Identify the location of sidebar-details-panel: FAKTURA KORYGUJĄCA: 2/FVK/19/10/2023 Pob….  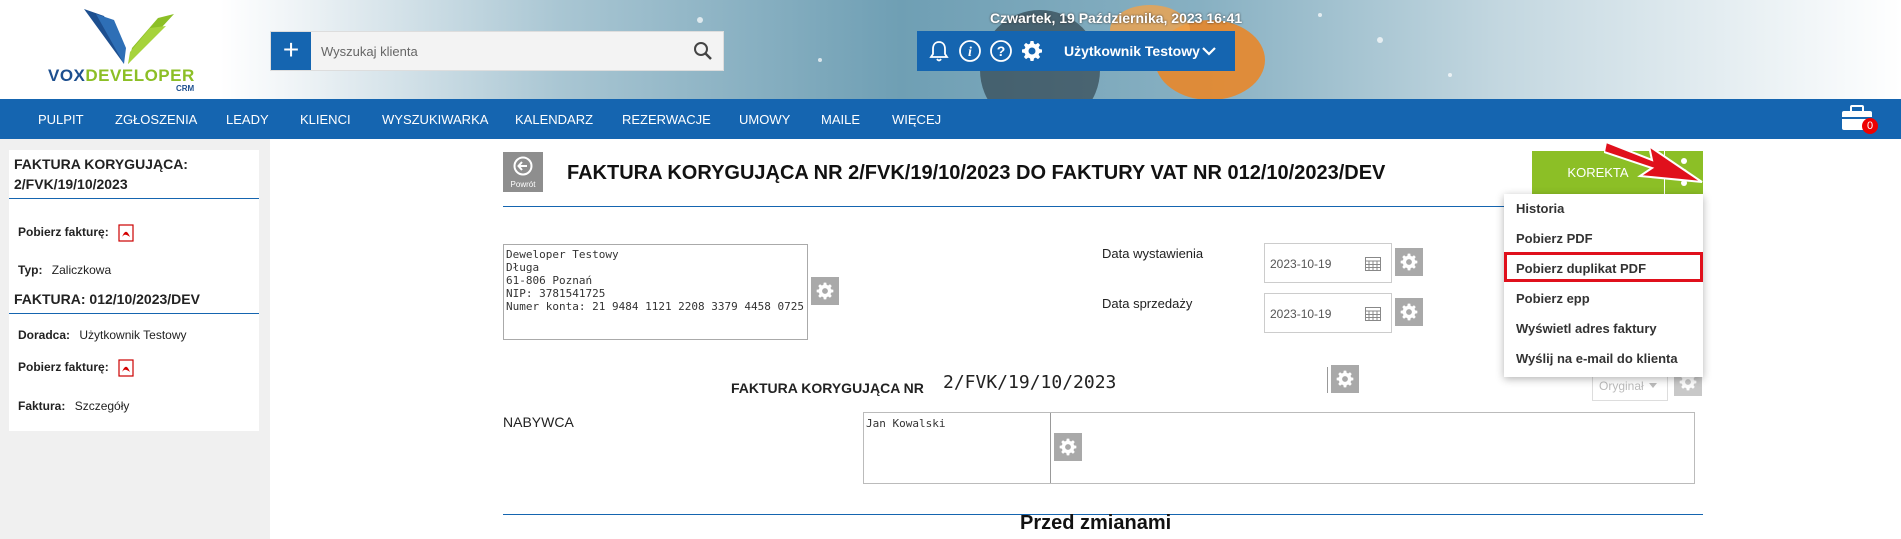
(134, 290).